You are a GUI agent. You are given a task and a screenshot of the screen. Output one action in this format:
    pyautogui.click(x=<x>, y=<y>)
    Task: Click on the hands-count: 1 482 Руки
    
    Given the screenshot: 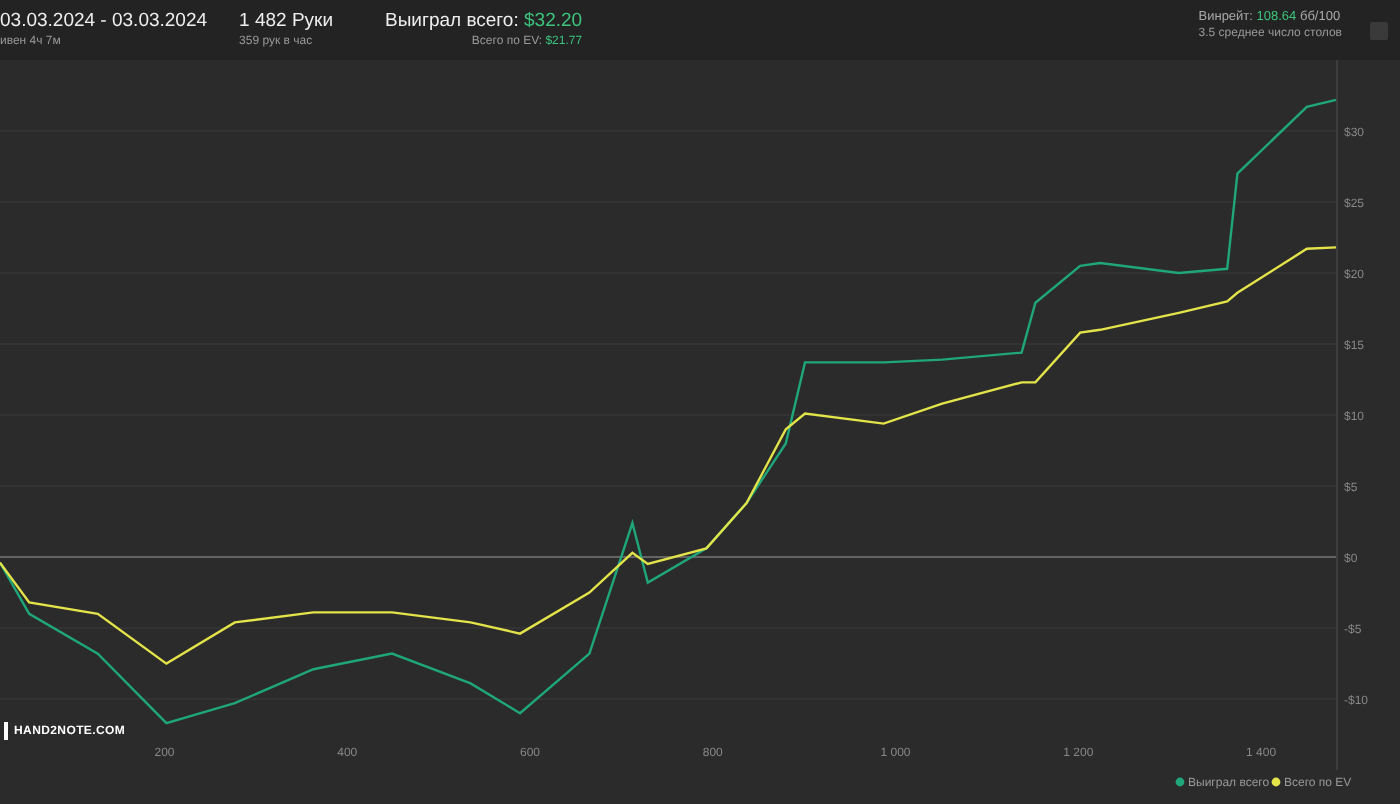 What is the action you would take?
    pyautogui.click(x=286, y=21)
    